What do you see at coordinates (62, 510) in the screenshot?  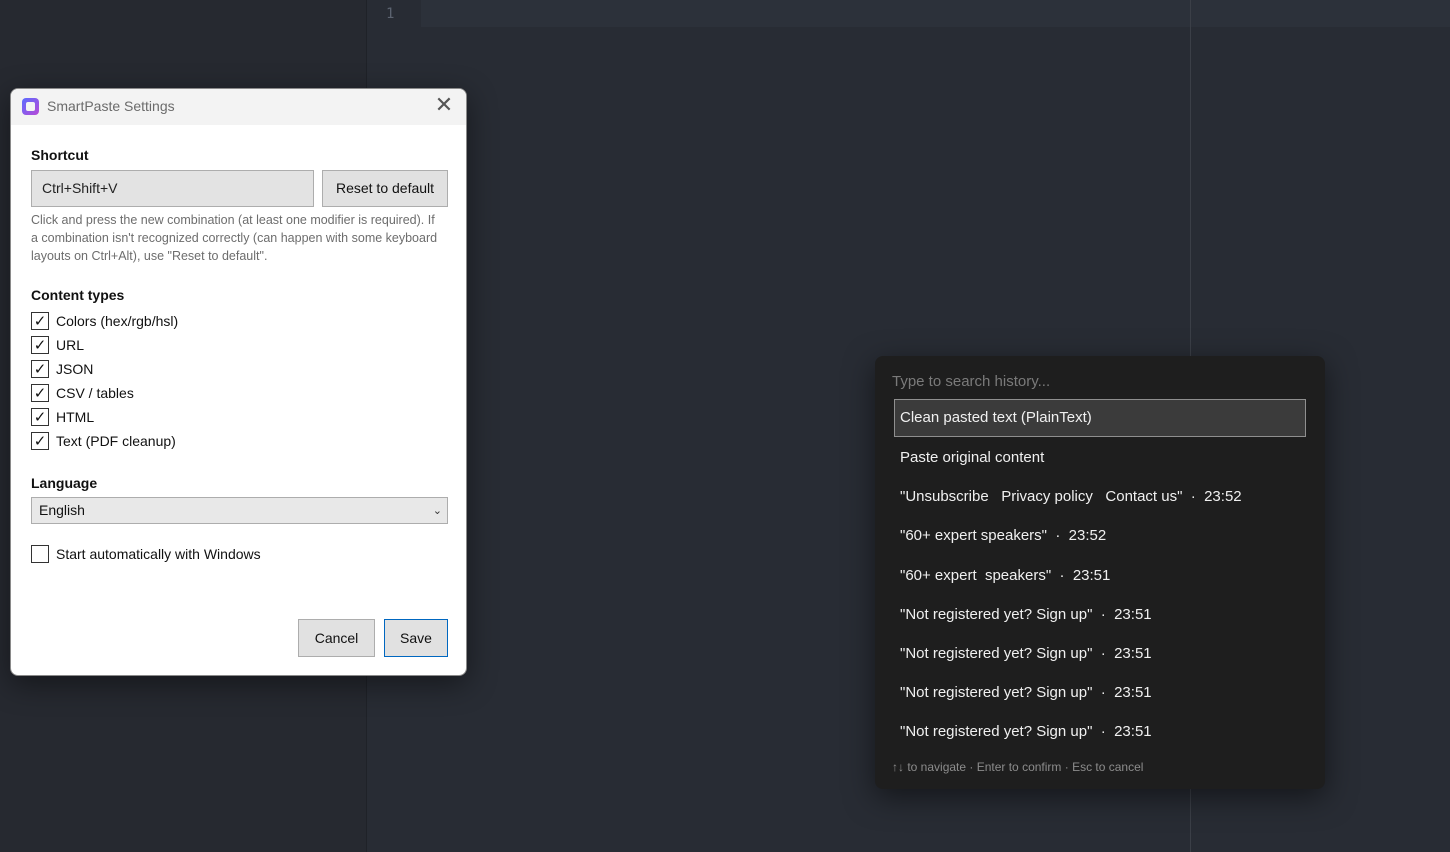 I see `language-value: English` at bounding box center [62, 510].